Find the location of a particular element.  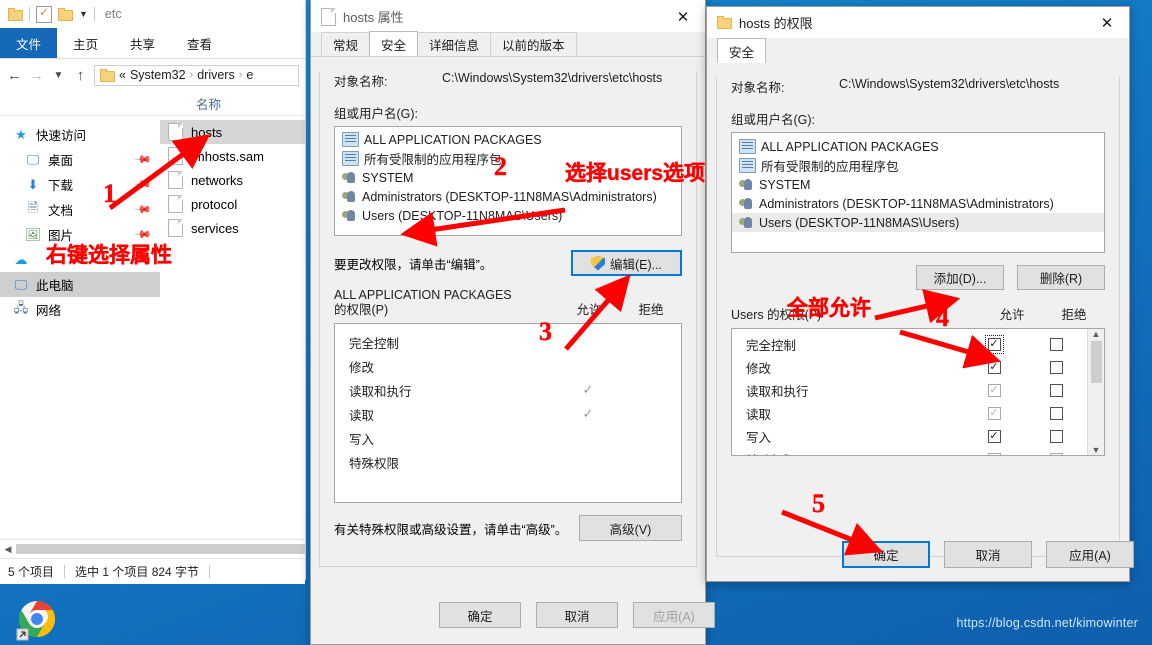

column-header-name: 名称 is located at coordinates (208, 103).